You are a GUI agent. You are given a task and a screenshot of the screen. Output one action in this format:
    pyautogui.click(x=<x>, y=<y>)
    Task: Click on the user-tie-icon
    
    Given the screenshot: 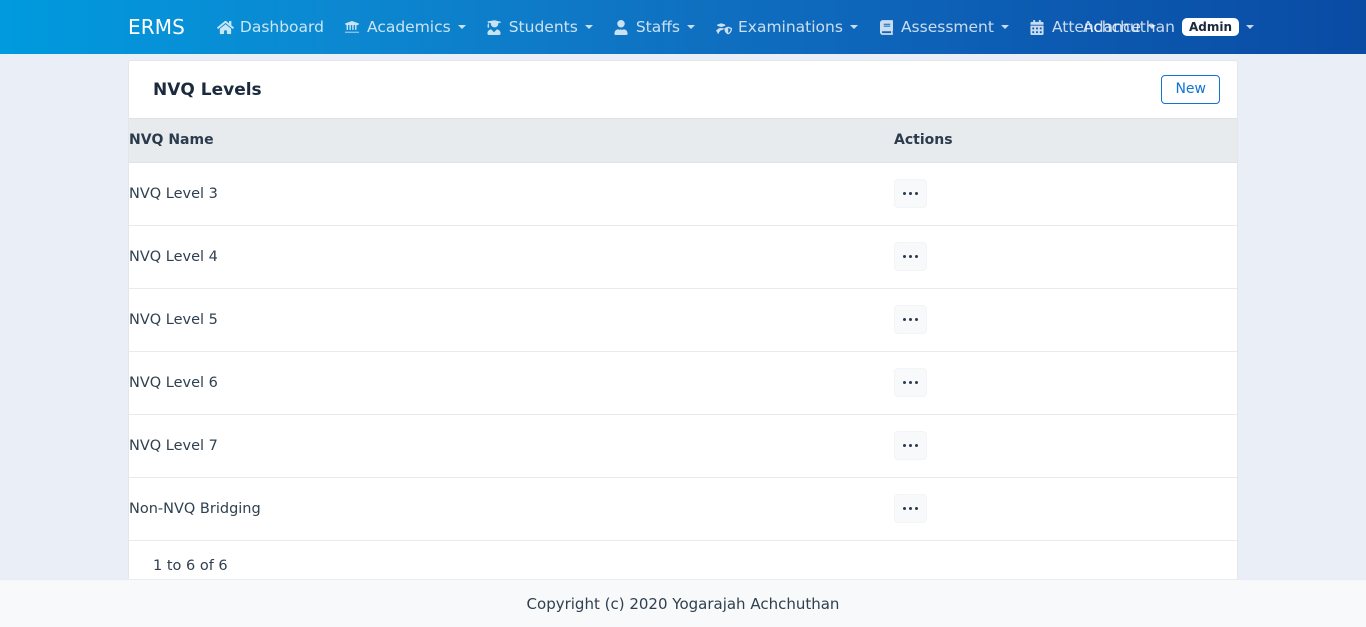 What is the action you would take?
    pyautogui.click(x=621, y=27)
    